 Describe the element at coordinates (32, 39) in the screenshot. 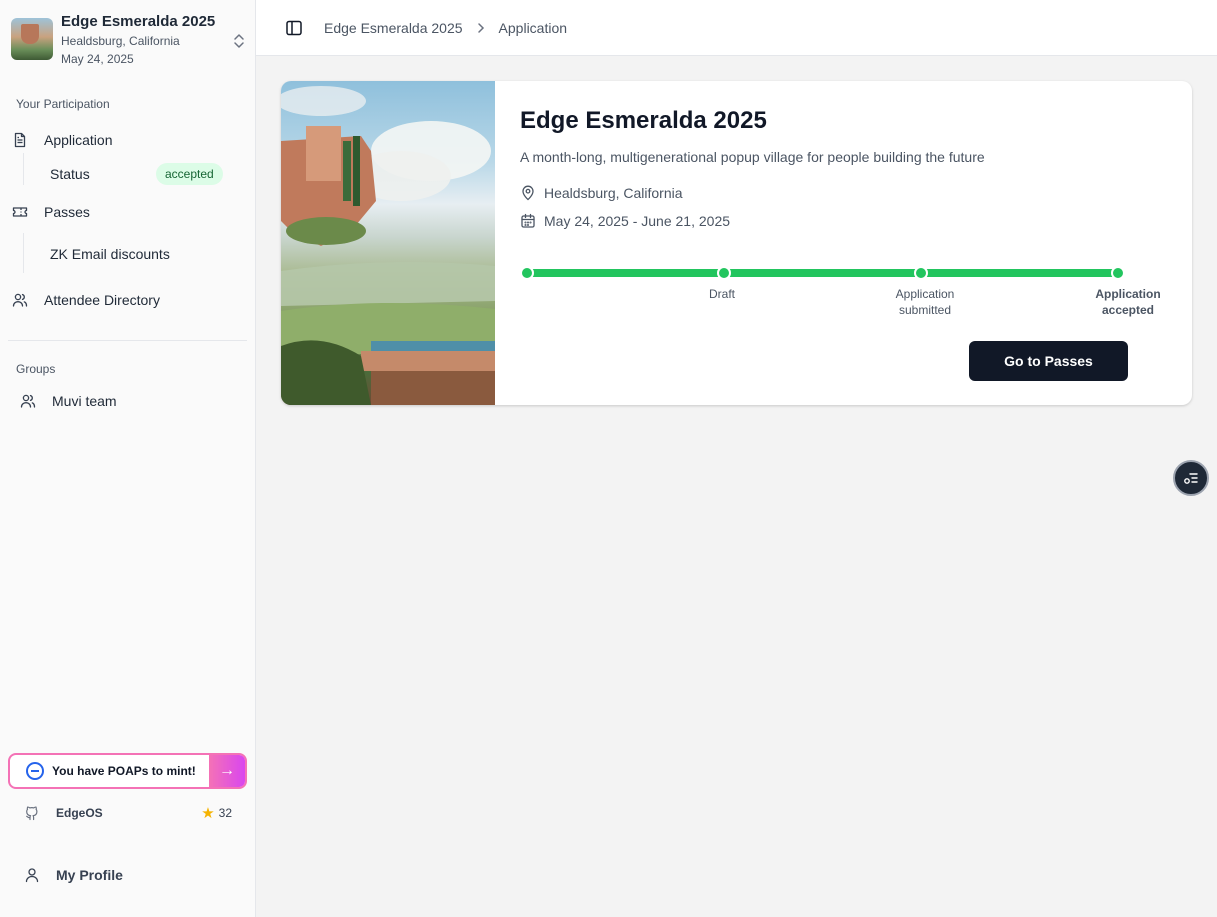

I see `event-logo` at that location.